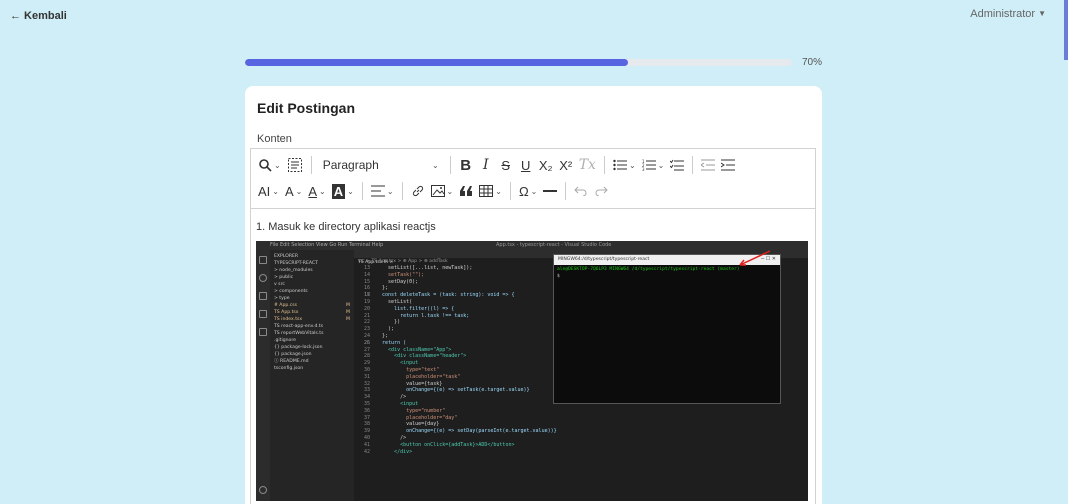 This screenshot has height=504, width=1068. What do you see at coordinates (486, 191) in the screenshot?
I see `table-icon` at bounding box center [486, 191].